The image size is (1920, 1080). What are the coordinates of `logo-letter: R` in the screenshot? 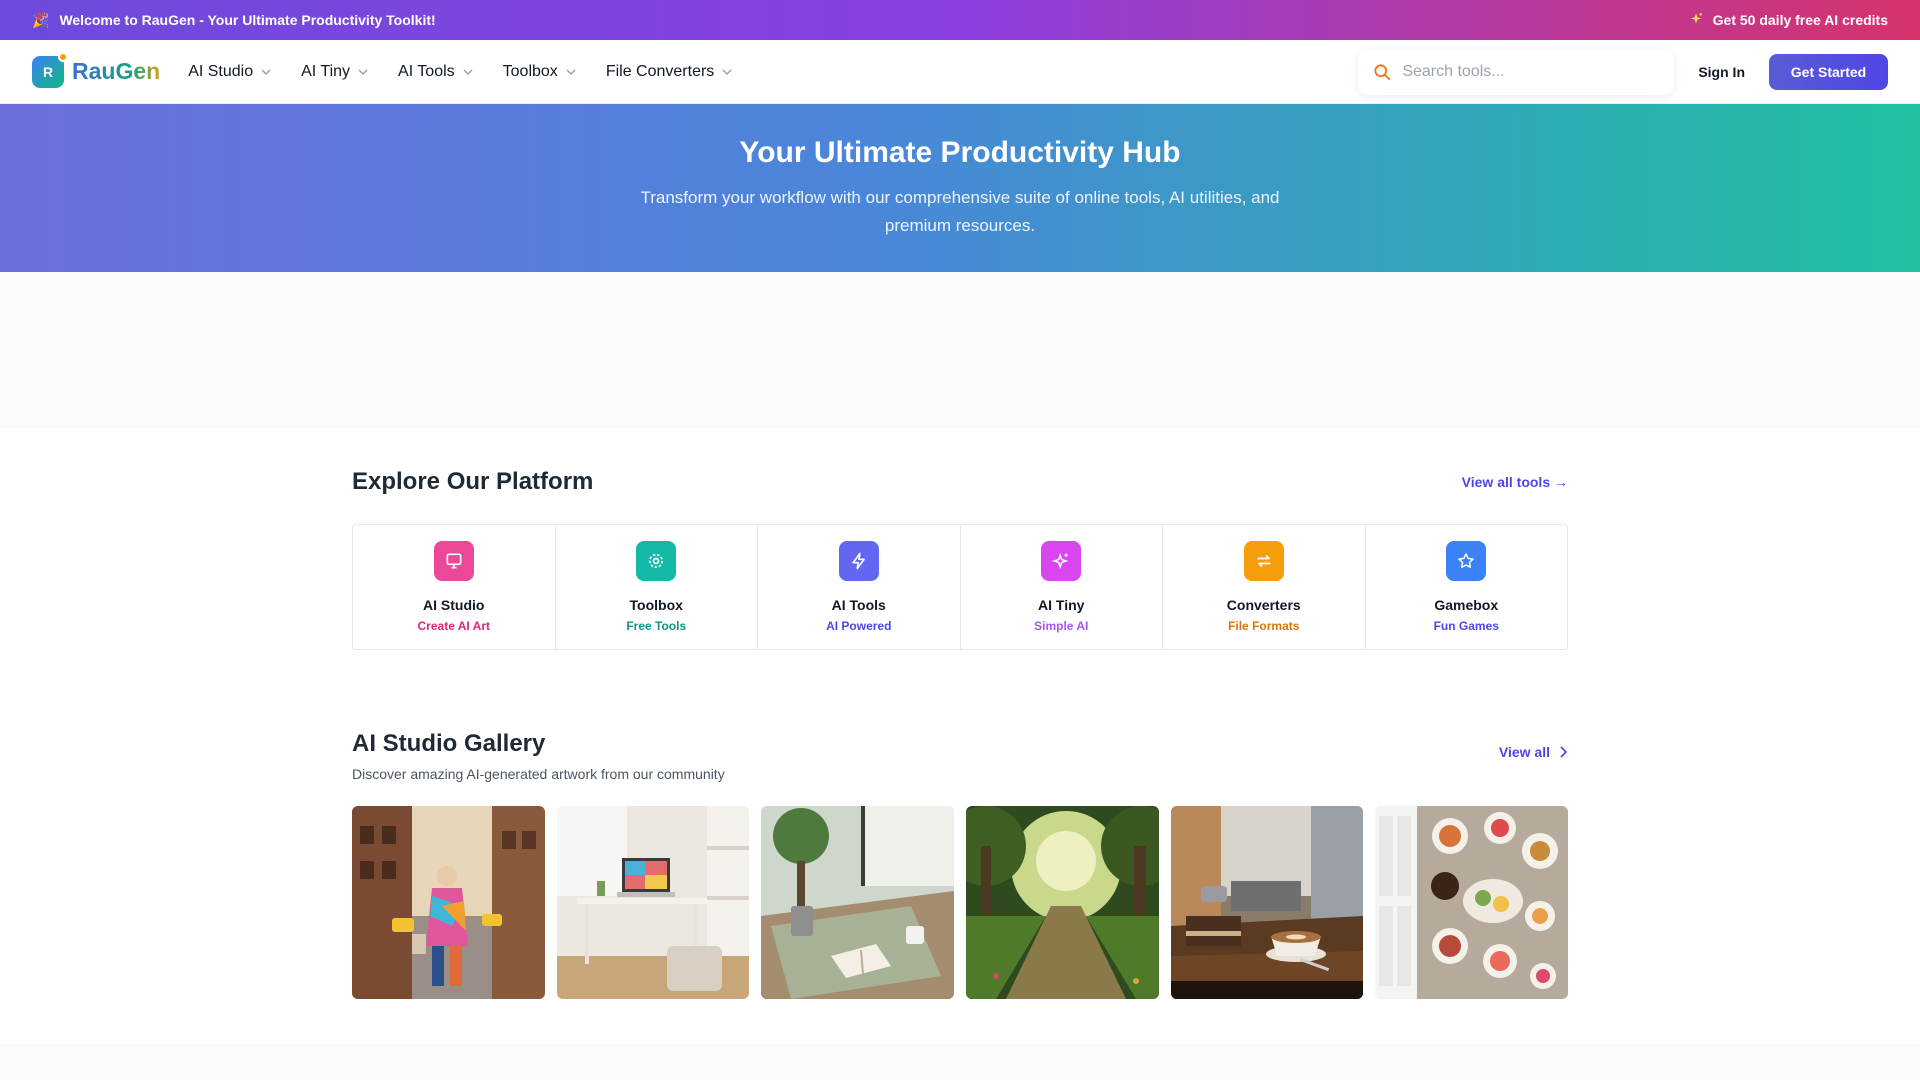 It's located at (48, 71).